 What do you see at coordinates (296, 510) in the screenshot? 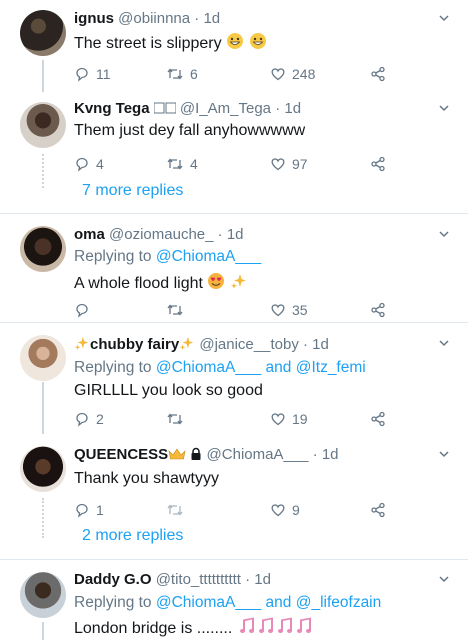
I see `like-count: 9` at bounding box center [296, 510].